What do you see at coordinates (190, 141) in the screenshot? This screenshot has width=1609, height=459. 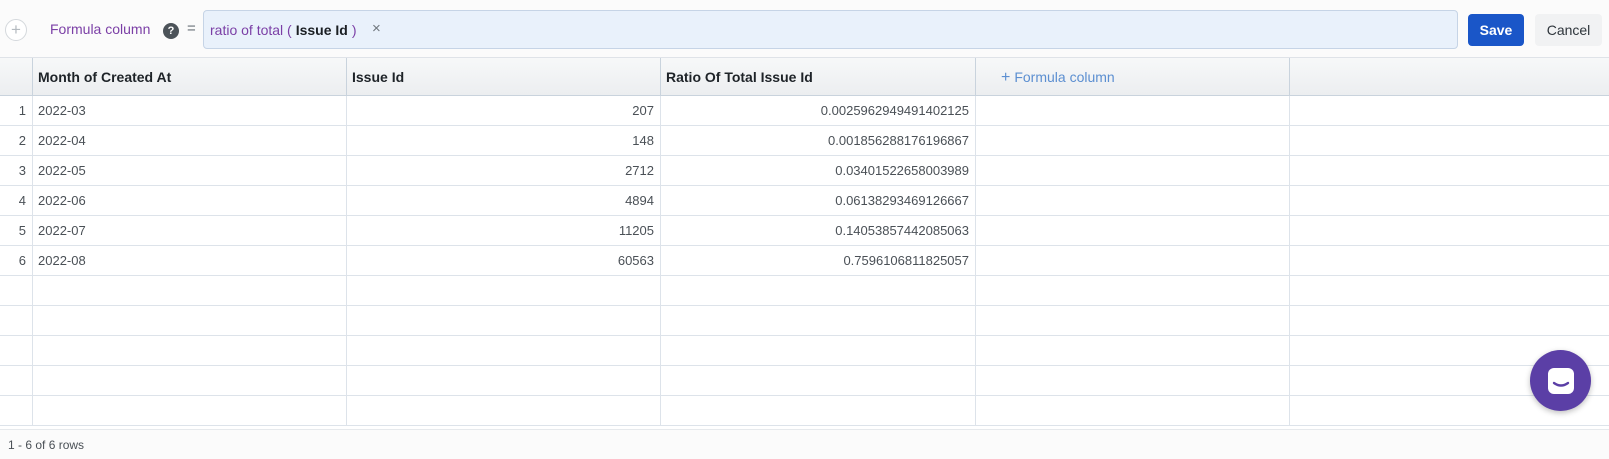 I see `cell-month: 2022-04` at bounding box center [190, 141].